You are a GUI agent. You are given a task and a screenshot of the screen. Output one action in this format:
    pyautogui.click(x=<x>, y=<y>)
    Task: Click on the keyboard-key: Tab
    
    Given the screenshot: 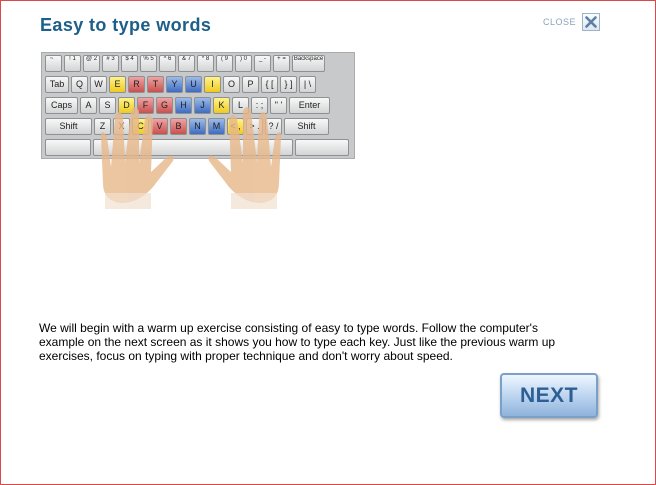 What is the action you would take?
    pyautogui.click(x=57, y=84)
    